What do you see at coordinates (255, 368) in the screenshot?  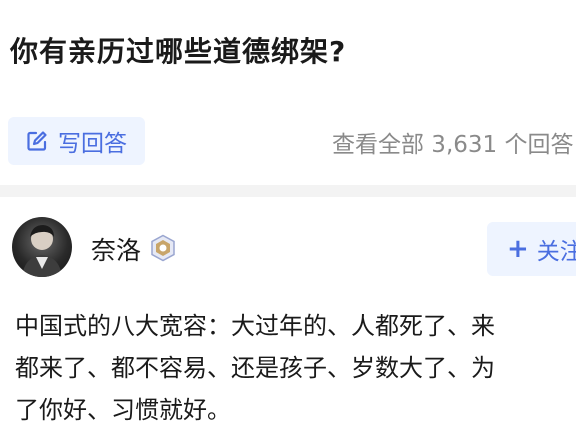 I see `answer-line: 都来了、都不容易、还是孩子、岁数大了、为` at bounding box center [255, 368].